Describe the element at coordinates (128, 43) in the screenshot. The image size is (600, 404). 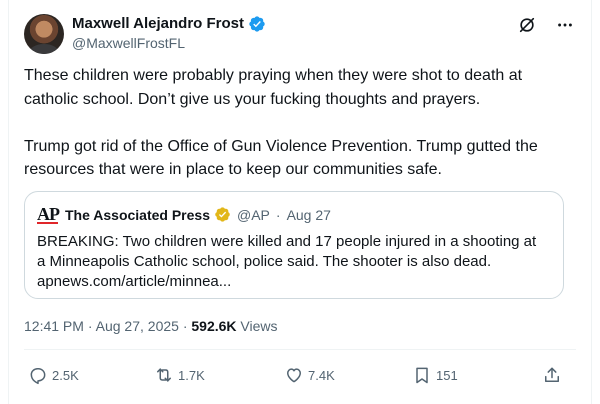
I see `author-handle: @MaxwellFrostFL` at that location.